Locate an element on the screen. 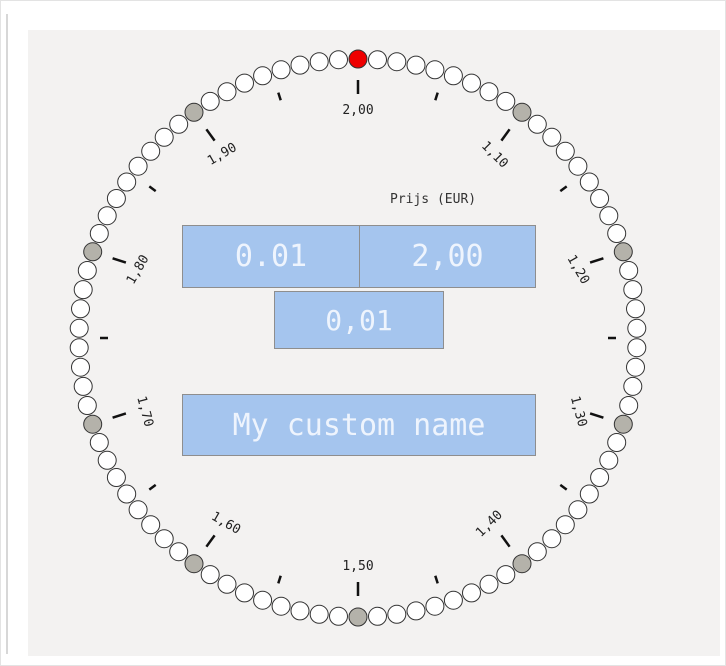 This screenshot has width=726, height=666. custom-name-field: My custom name is located at coordinates (359, 425).